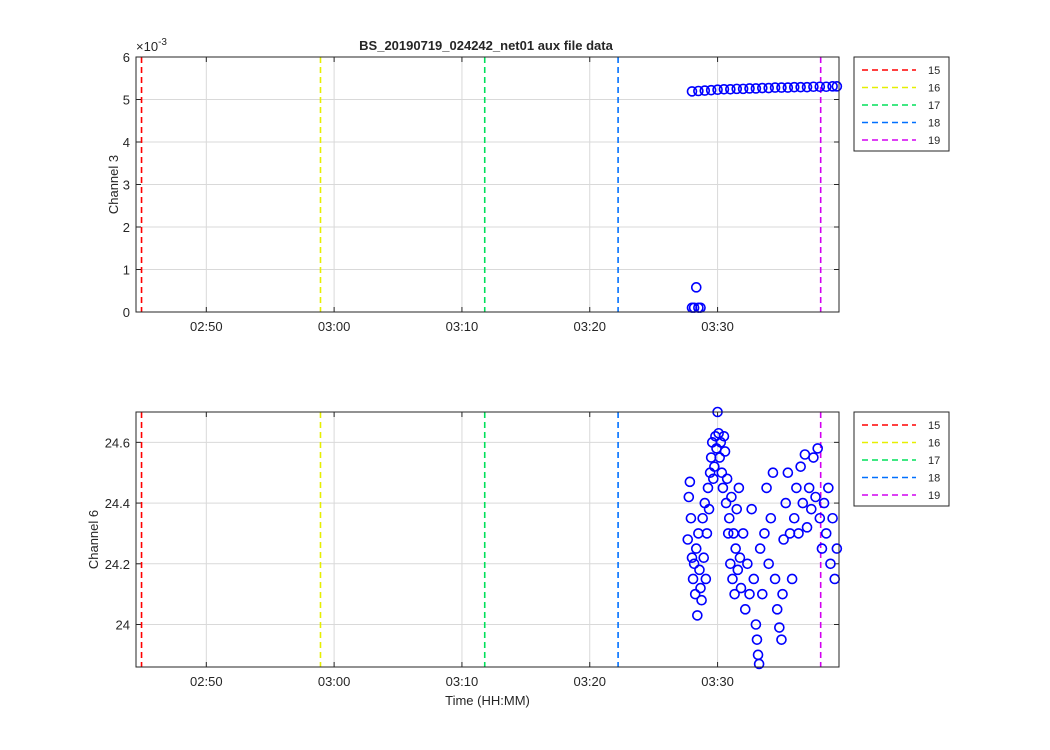  What do you see at coordinates (126, 312) in the screenshot?
I see `y-tick-label: 0` at bounding box center [126, 312].